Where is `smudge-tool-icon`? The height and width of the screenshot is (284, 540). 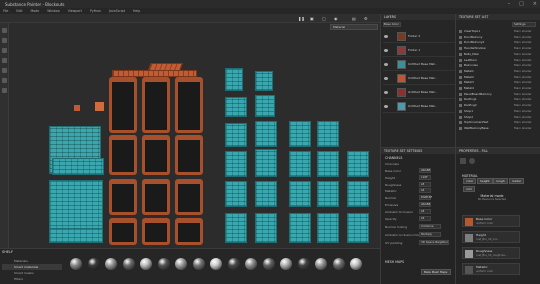
smudge-tool-icon is located at coordinates (4, 70).